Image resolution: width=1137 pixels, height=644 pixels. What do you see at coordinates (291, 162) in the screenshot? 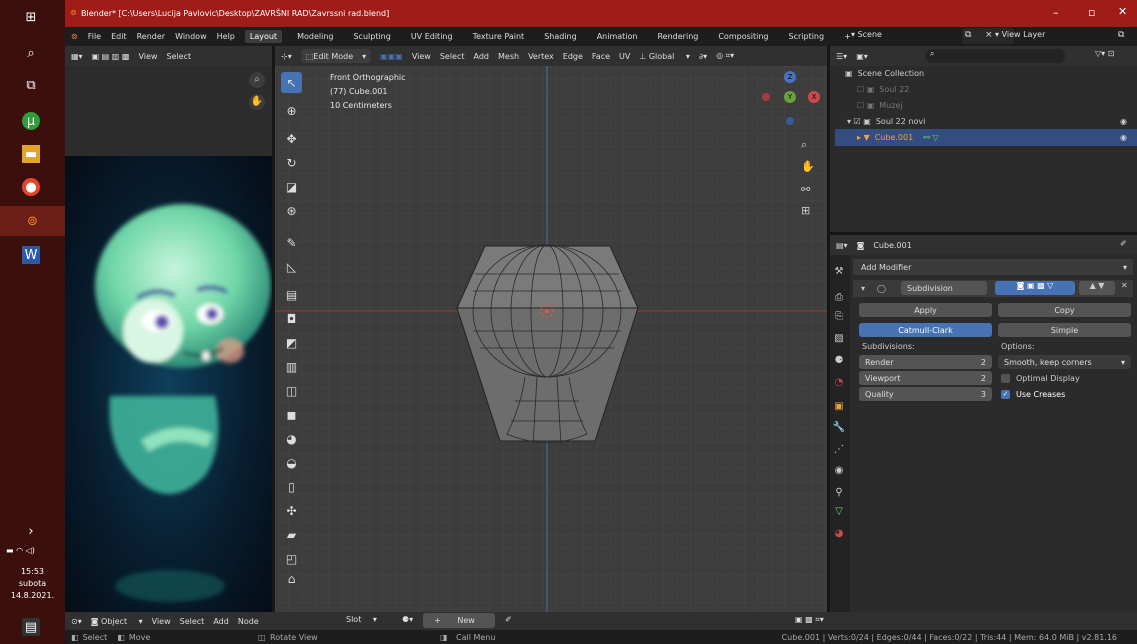
I see `rotate-tool-icon: ↻` at bounding box center [291, 162].